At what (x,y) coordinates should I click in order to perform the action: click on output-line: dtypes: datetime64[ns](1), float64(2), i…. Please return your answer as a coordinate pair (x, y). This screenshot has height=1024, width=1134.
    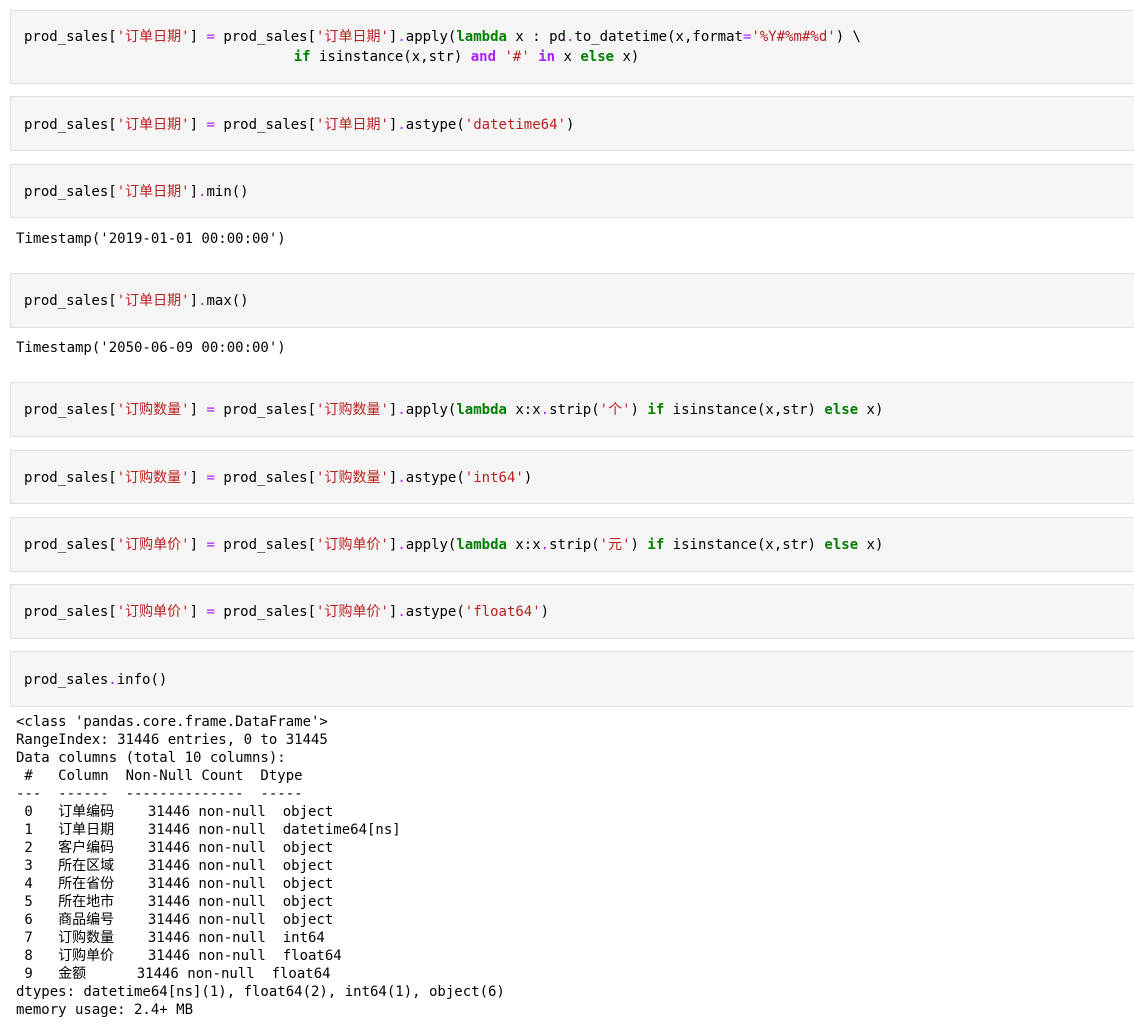
    Looking at the image, I should click on (260, 992).